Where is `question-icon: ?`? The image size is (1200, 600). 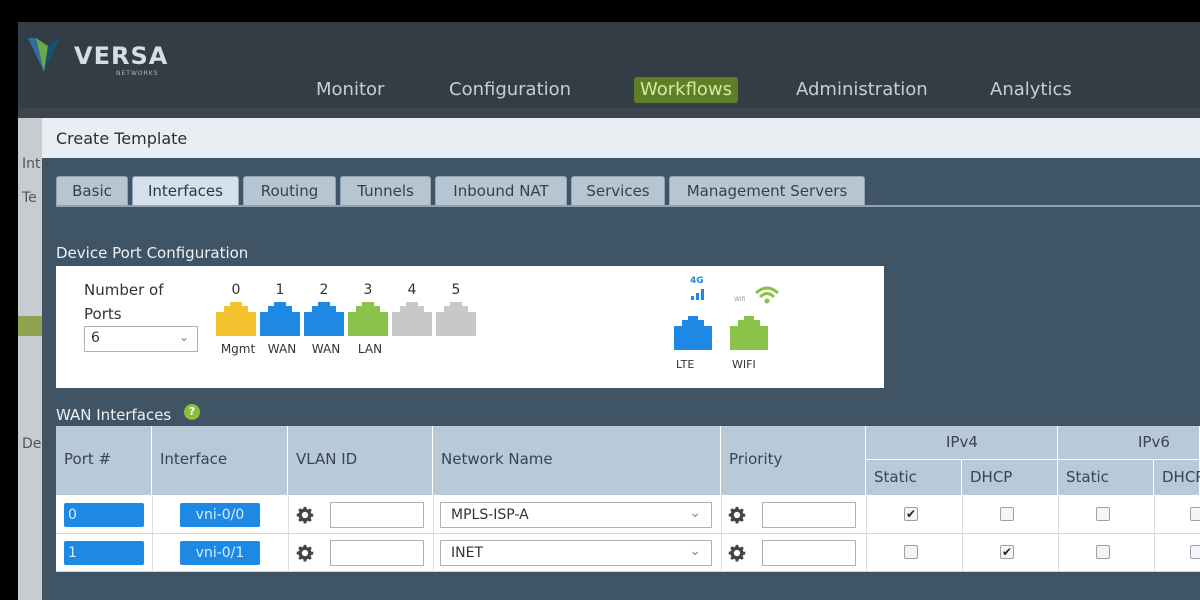 question-icon: ? is located at coordinates (192, 412).